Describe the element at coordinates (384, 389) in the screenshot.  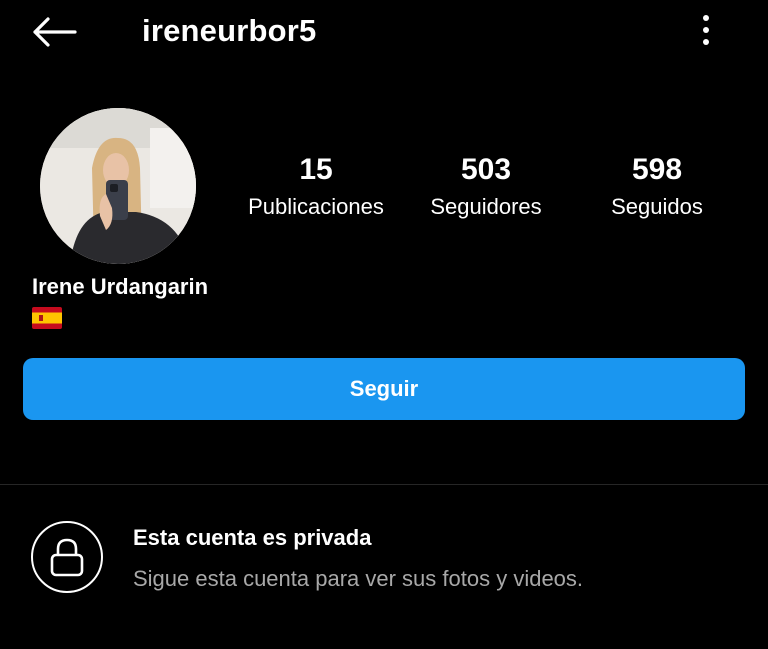
I see `follow-button: Seguir` at that location.